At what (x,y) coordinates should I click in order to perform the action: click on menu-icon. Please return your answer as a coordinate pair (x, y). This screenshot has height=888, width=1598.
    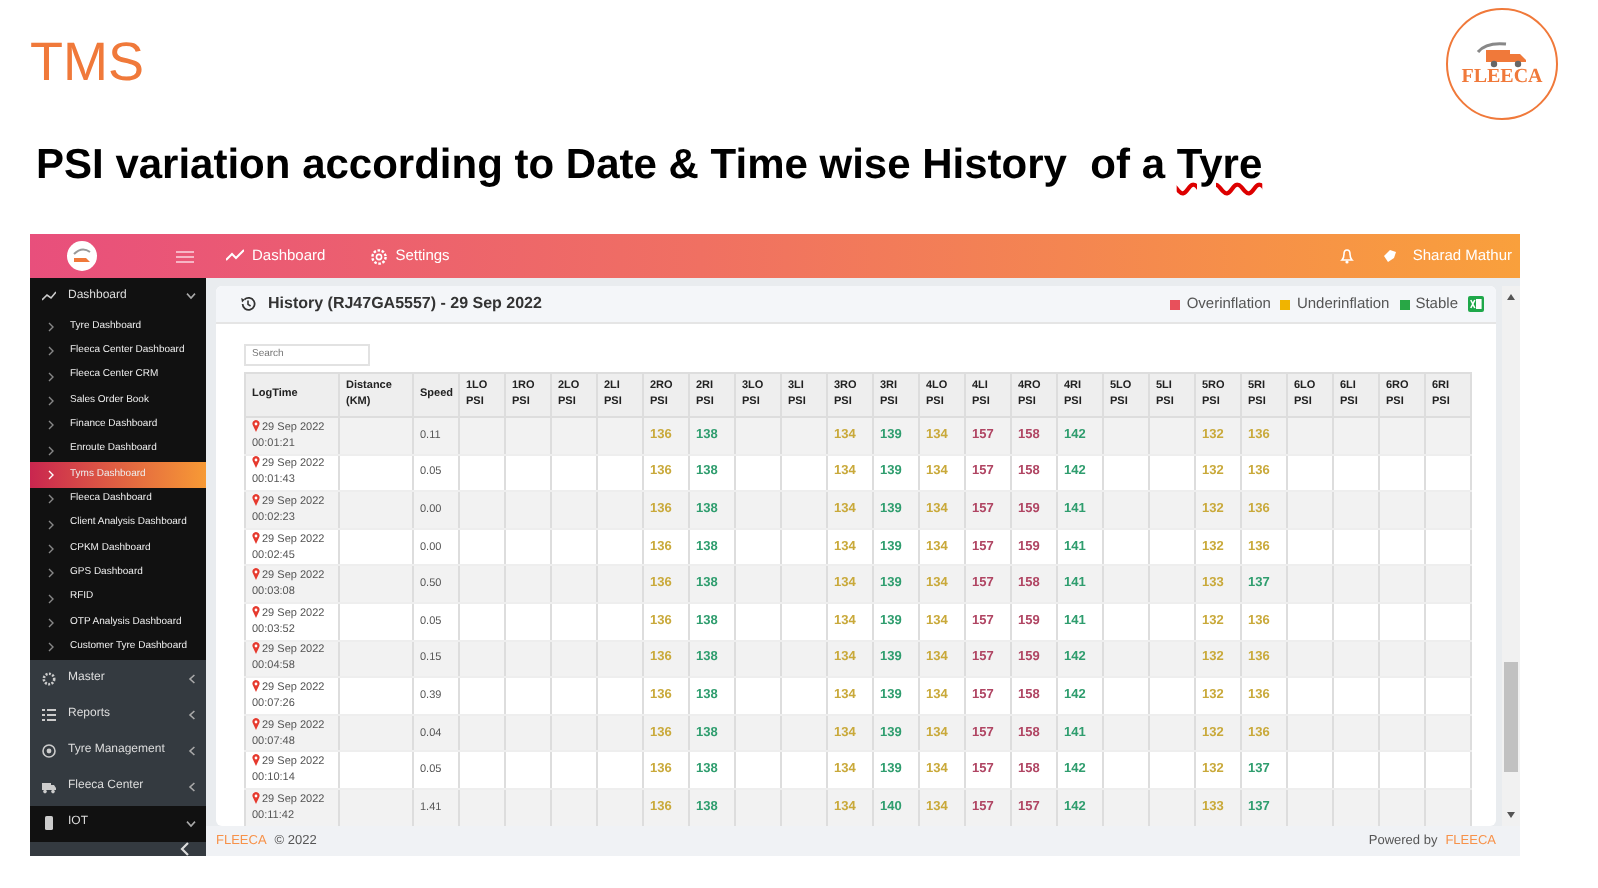
    Looking at the image, I should click on (185, 256).